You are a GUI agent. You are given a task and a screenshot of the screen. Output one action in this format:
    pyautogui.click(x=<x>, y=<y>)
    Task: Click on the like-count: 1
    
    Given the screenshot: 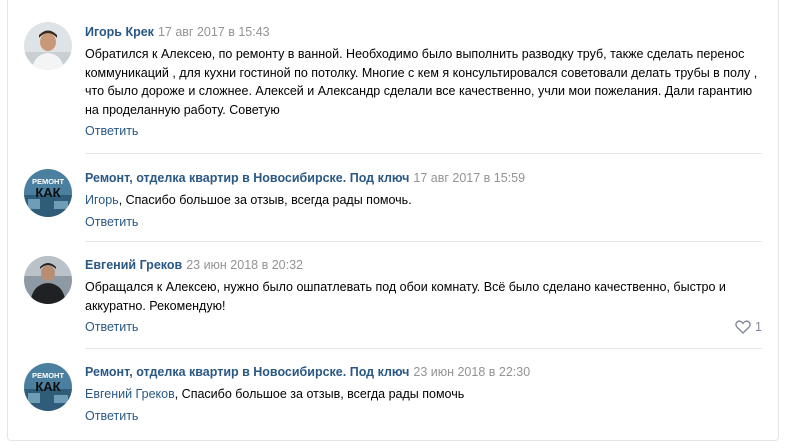 What is the action you would take?
    pyautogui.click(x=758, y=327)
    